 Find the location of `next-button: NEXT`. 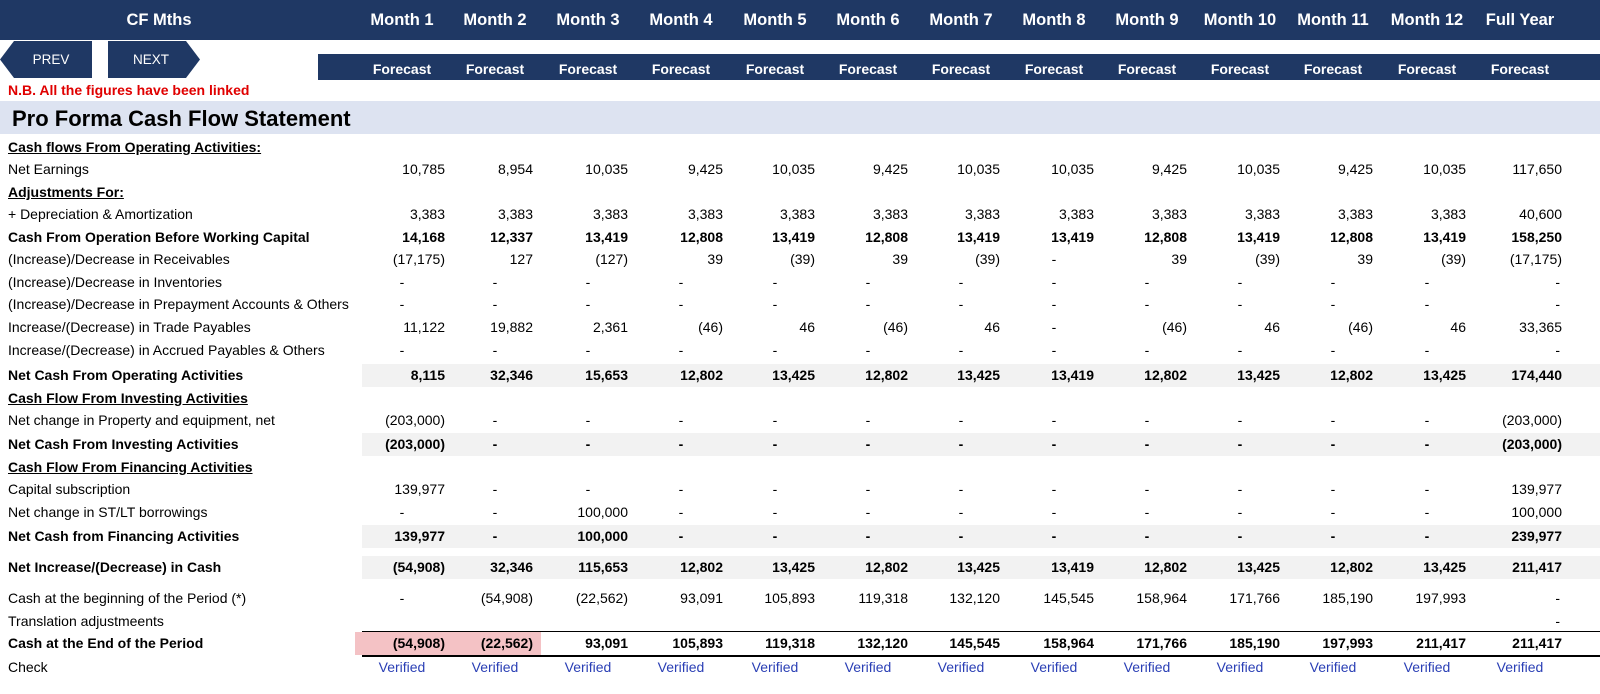

next-button: NEXT is located at coordinates (154, 59).